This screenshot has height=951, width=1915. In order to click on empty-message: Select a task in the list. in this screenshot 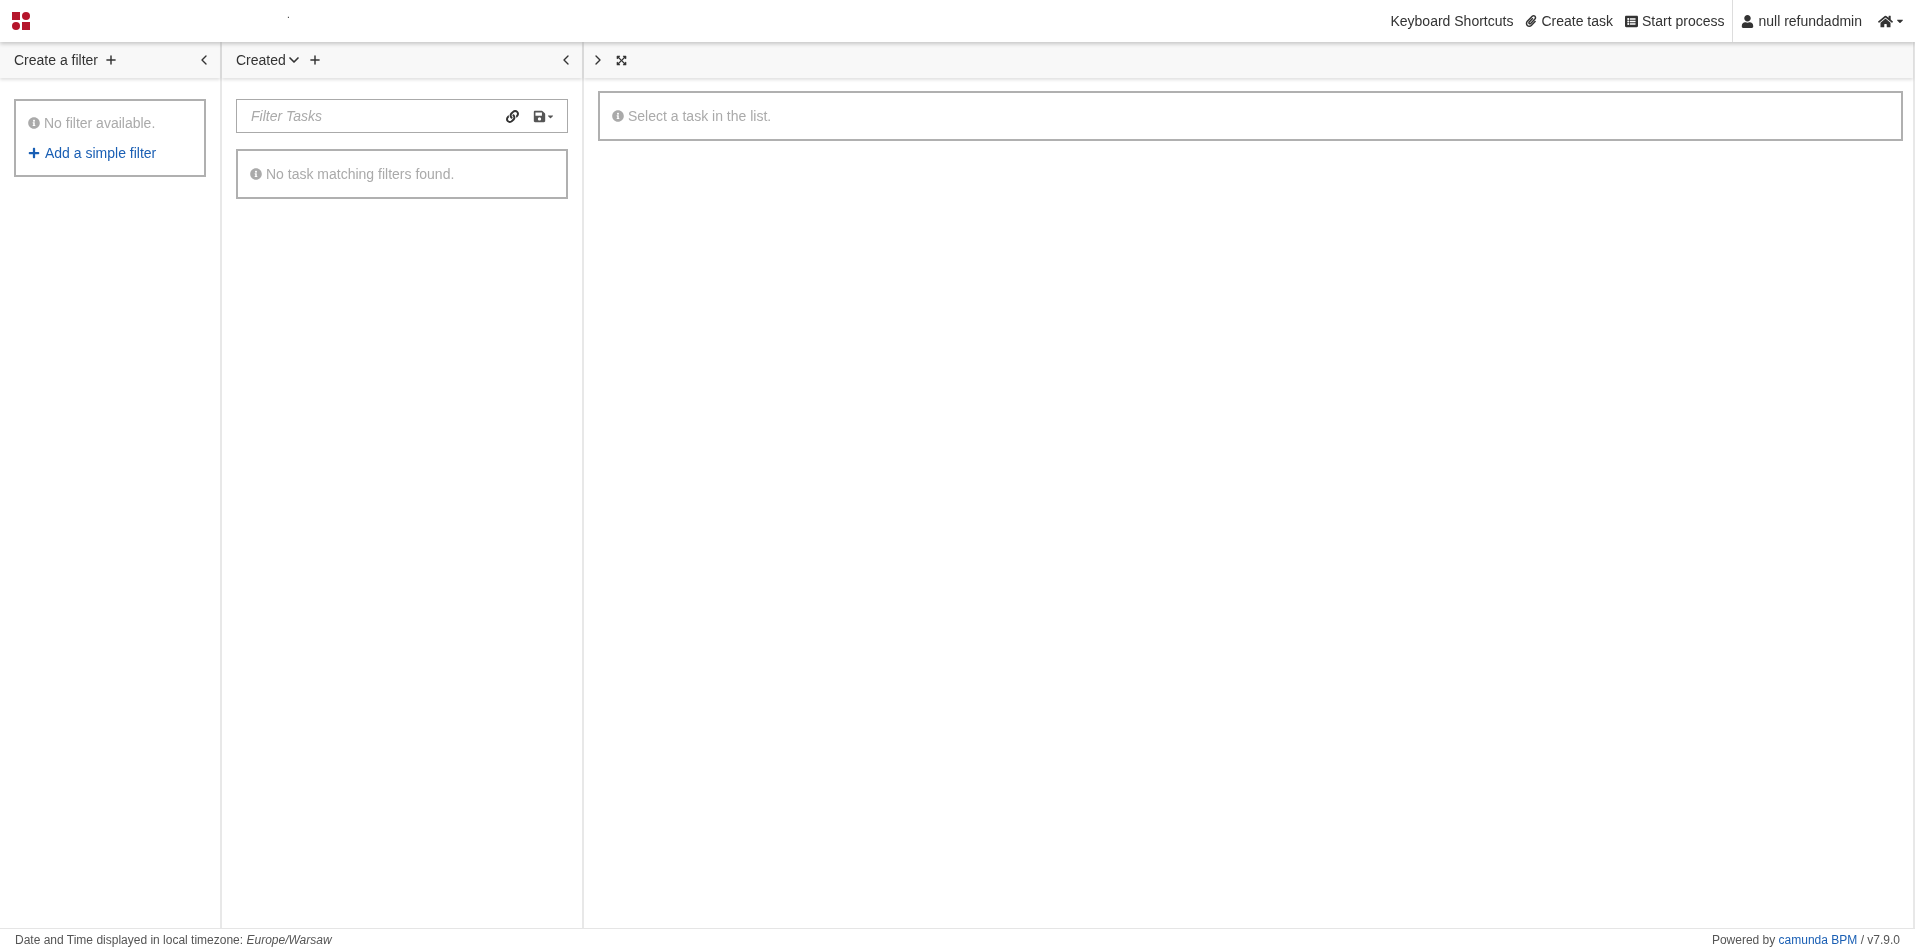, I will do `click(700, 116)`.